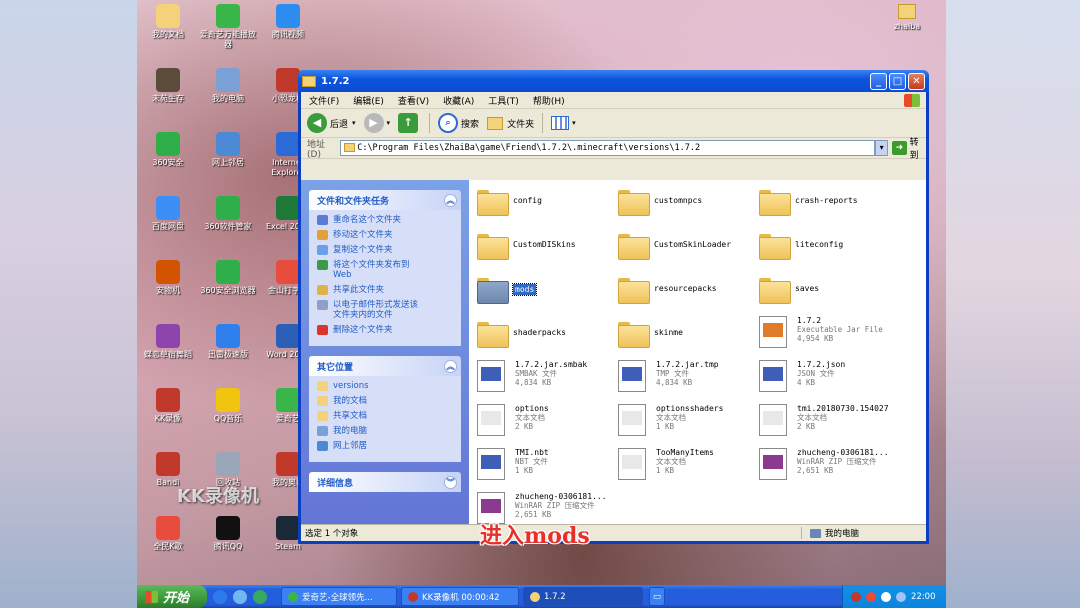 Image resolution: width=1080 pixels, height=608 pixels. What do you see at coordinates (901, 596) in the screenshot?
I see `tray-network-icon` at bounding box center [901, 596].